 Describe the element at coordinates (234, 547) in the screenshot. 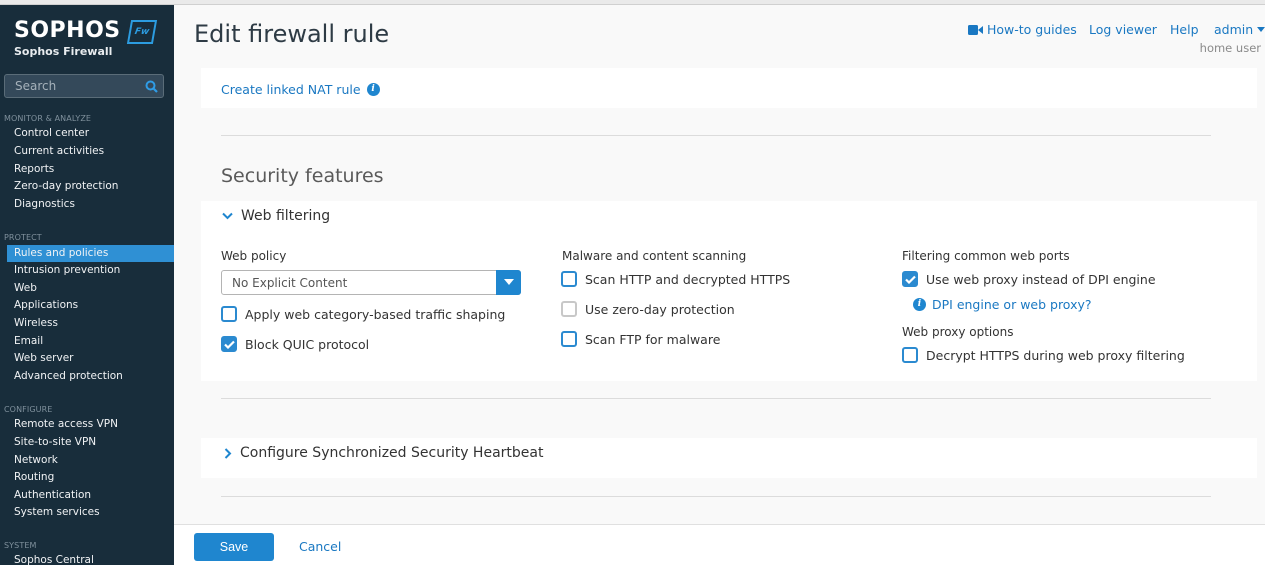

I see `save-button: Save` at that location.